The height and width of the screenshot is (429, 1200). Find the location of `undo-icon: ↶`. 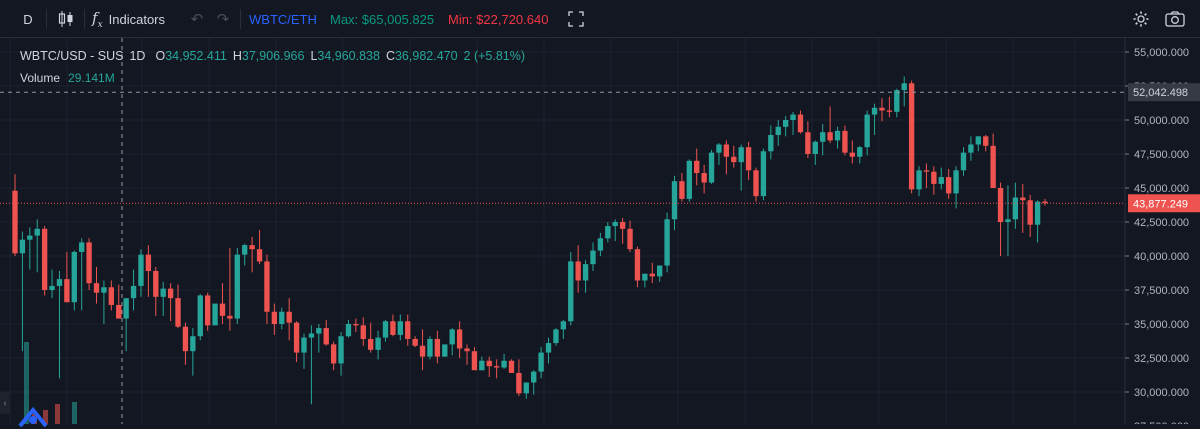

undo-icon: ↶ is located at coordinates (197, 19).